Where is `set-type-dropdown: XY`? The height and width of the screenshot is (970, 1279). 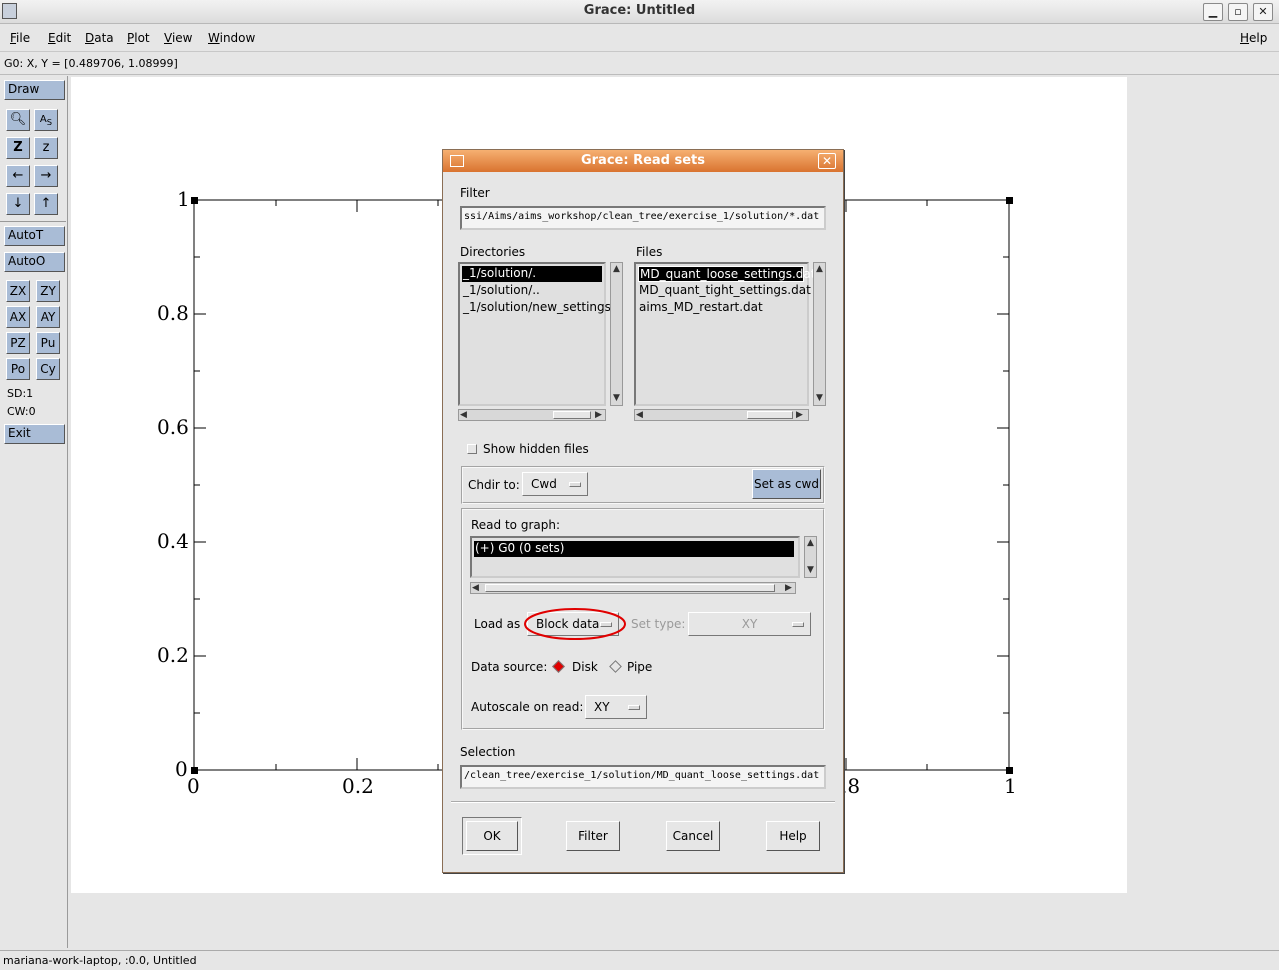 set-type-dropdown: XY is located at coordinates (749, 624).